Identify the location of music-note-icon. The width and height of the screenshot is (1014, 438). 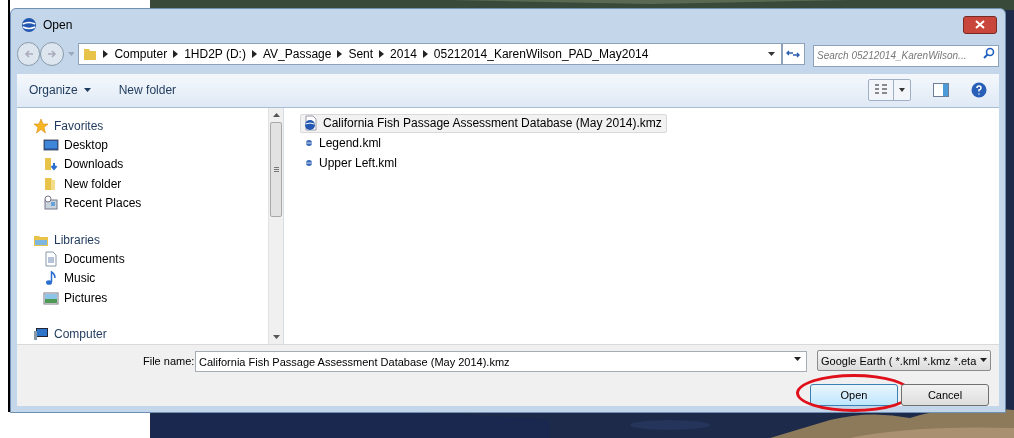
(51, 278).